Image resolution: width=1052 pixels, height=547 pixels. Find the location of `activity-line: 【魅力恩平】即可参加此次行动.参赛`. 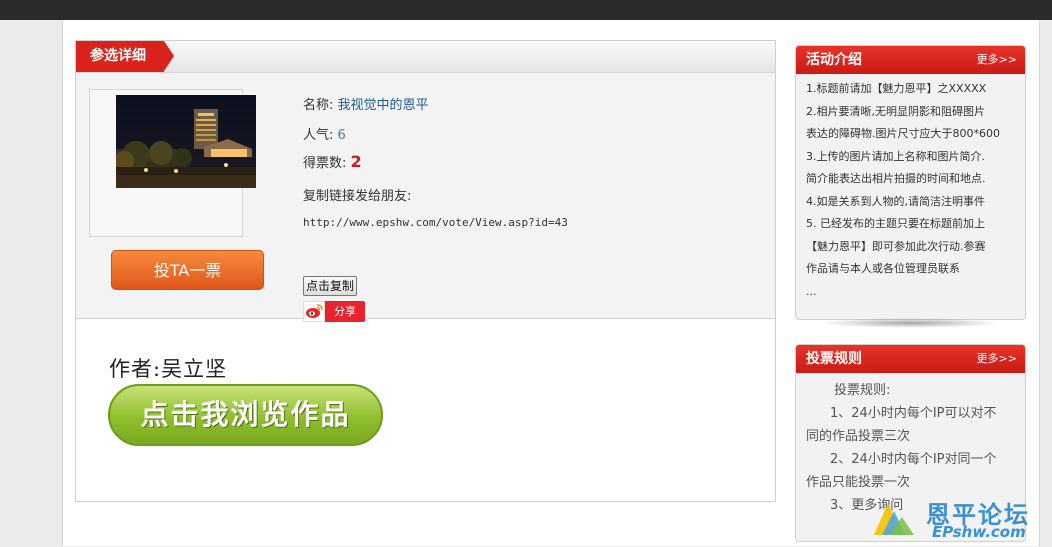

activity-line: 【魅力恩平】即可参加此次行动.参赛 is located at coordinates (896, 246).